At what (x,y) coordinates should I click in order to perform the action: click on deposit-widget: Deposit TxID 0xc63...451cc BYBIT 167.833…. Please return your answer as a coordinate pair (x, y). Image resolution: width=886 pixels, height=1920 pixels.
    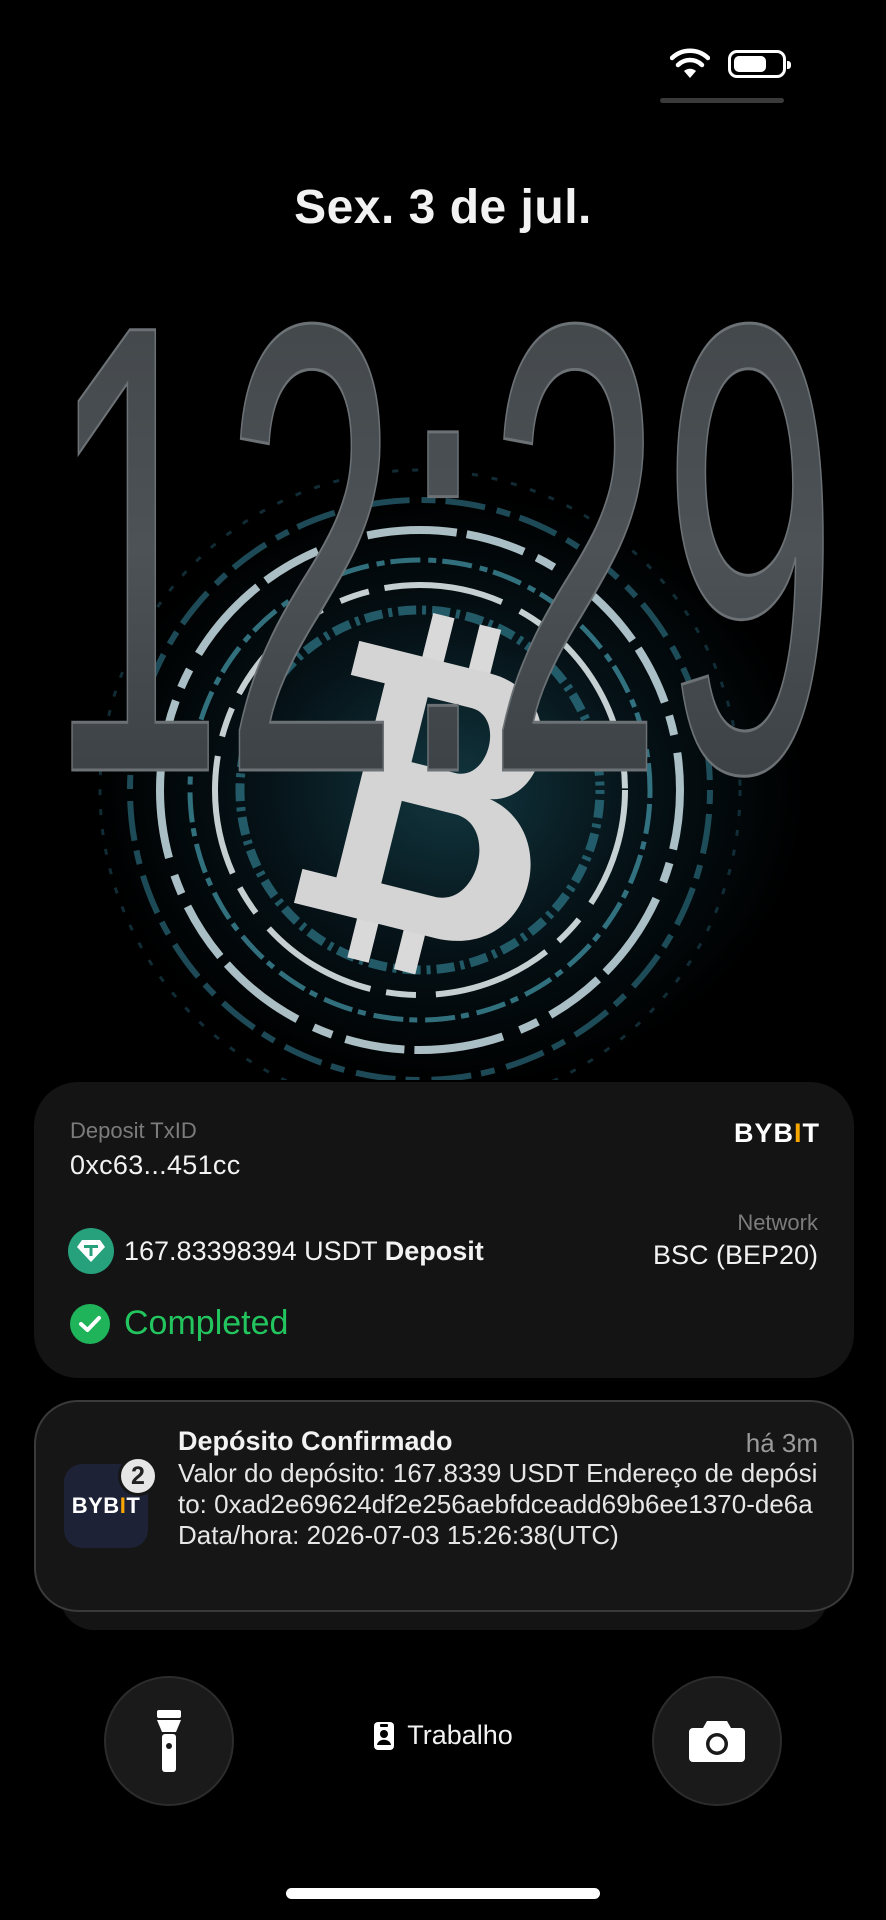
    Looking at the image, I should click on (444, 1230).